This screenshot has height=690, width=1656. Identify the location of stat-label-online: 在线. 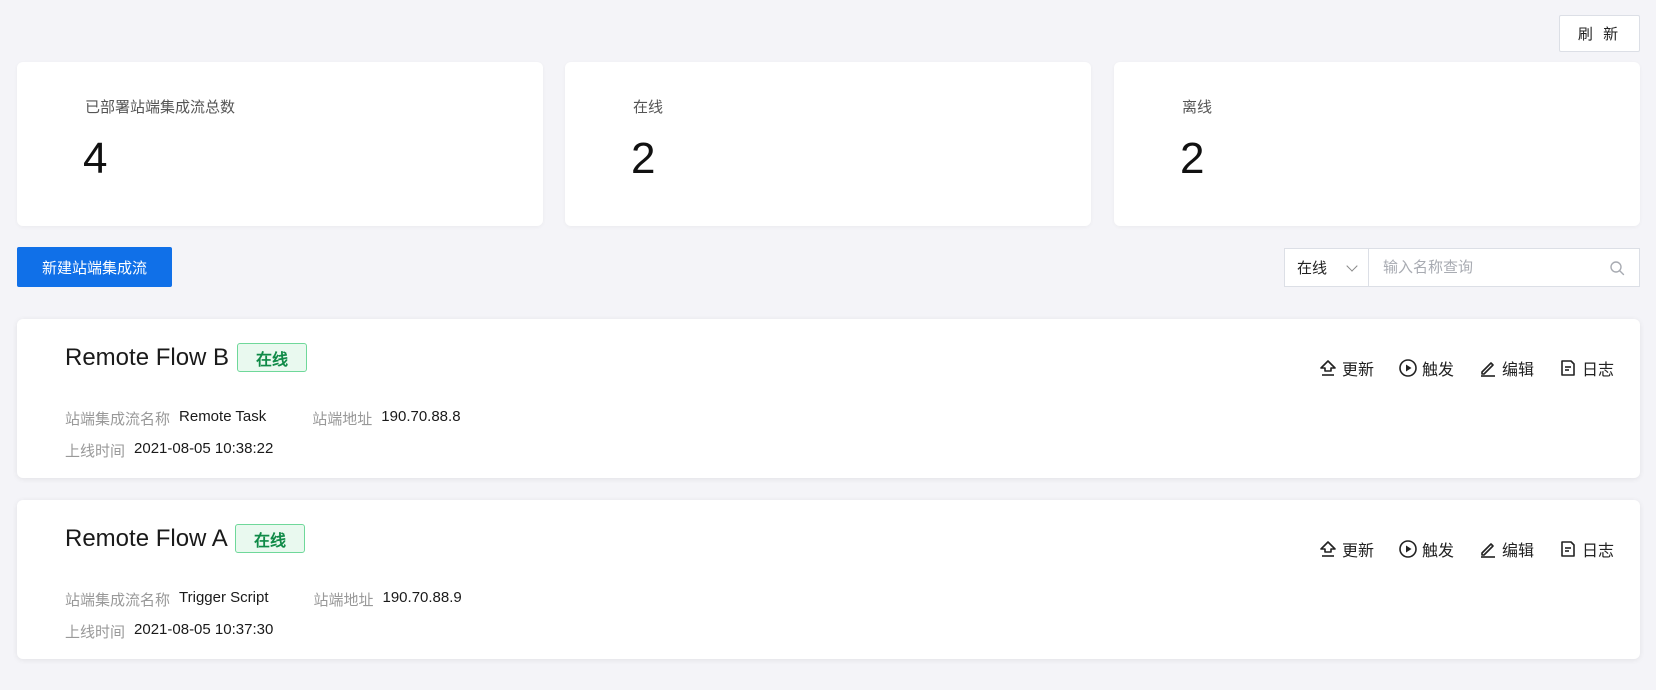
(648, 107).